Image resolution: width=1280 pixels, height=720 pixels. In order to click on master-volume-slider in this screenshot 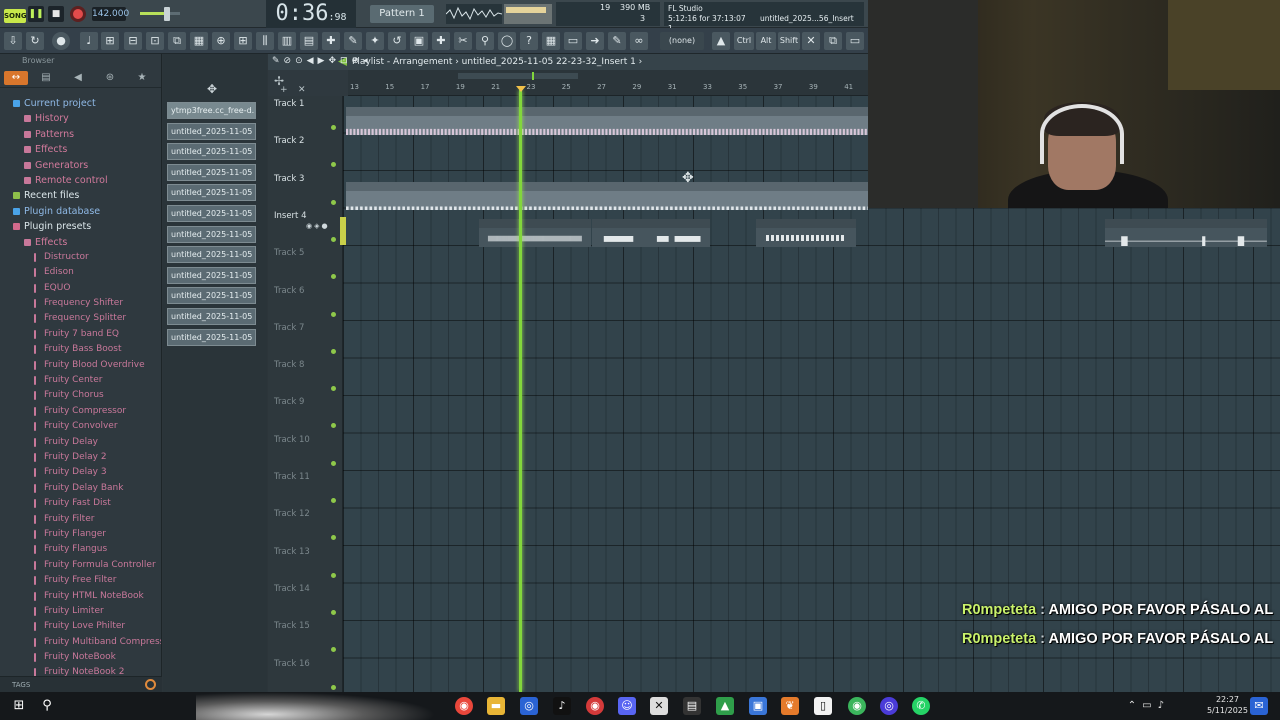, I will do `click(160, 13)`.